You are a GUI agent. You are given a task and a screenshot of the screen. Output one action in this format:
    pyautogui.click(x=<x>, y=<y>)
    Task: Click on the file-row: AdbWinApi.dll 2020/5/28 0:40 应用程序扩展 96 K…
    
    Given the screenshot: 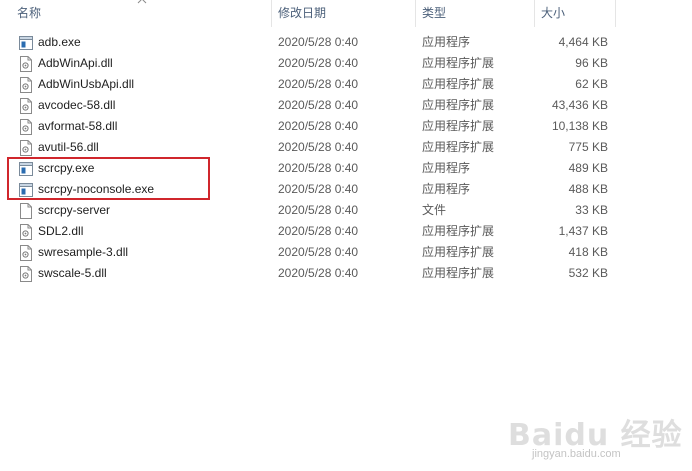 What is the action you would take?
    pyautogui.click(x=346, y=63)
    